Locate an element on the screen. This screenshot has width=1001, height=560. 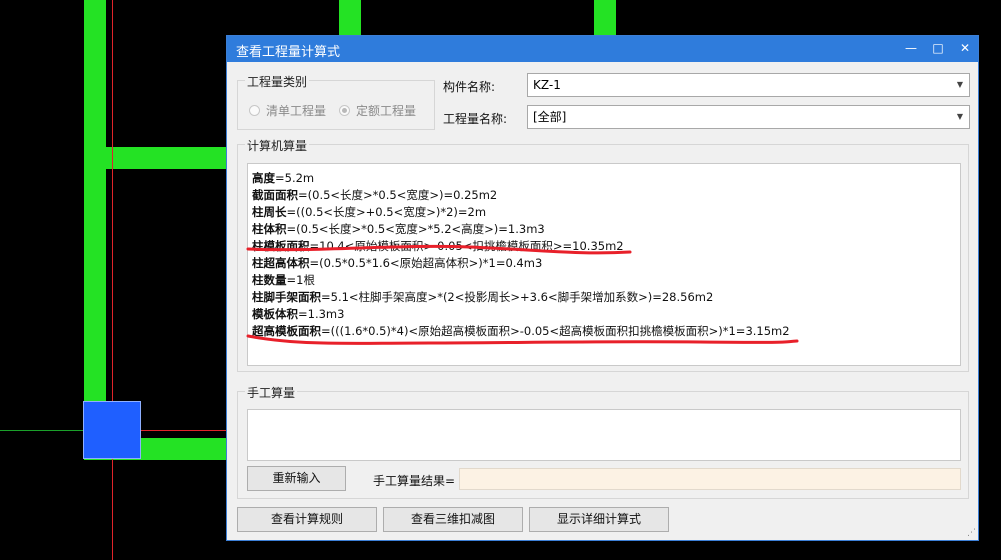
resize-grip-icon: ⋰ is located at coordinates (971, 533).